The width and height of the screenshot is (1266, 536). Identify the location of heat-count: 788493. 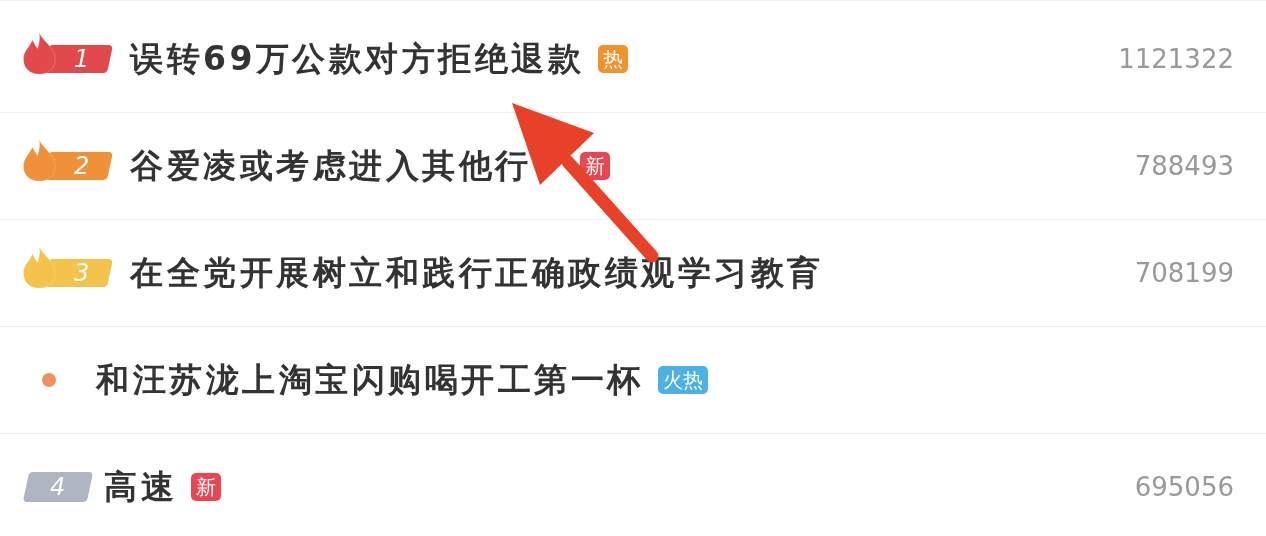
(1184, 166).